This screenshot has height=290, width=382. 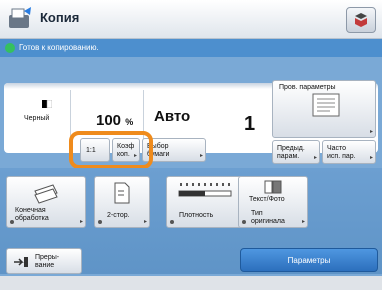 What do you see at coordinates (250, 124) in the screenshot?
I see `copies-count: 1` at bounding box center [250, 124].